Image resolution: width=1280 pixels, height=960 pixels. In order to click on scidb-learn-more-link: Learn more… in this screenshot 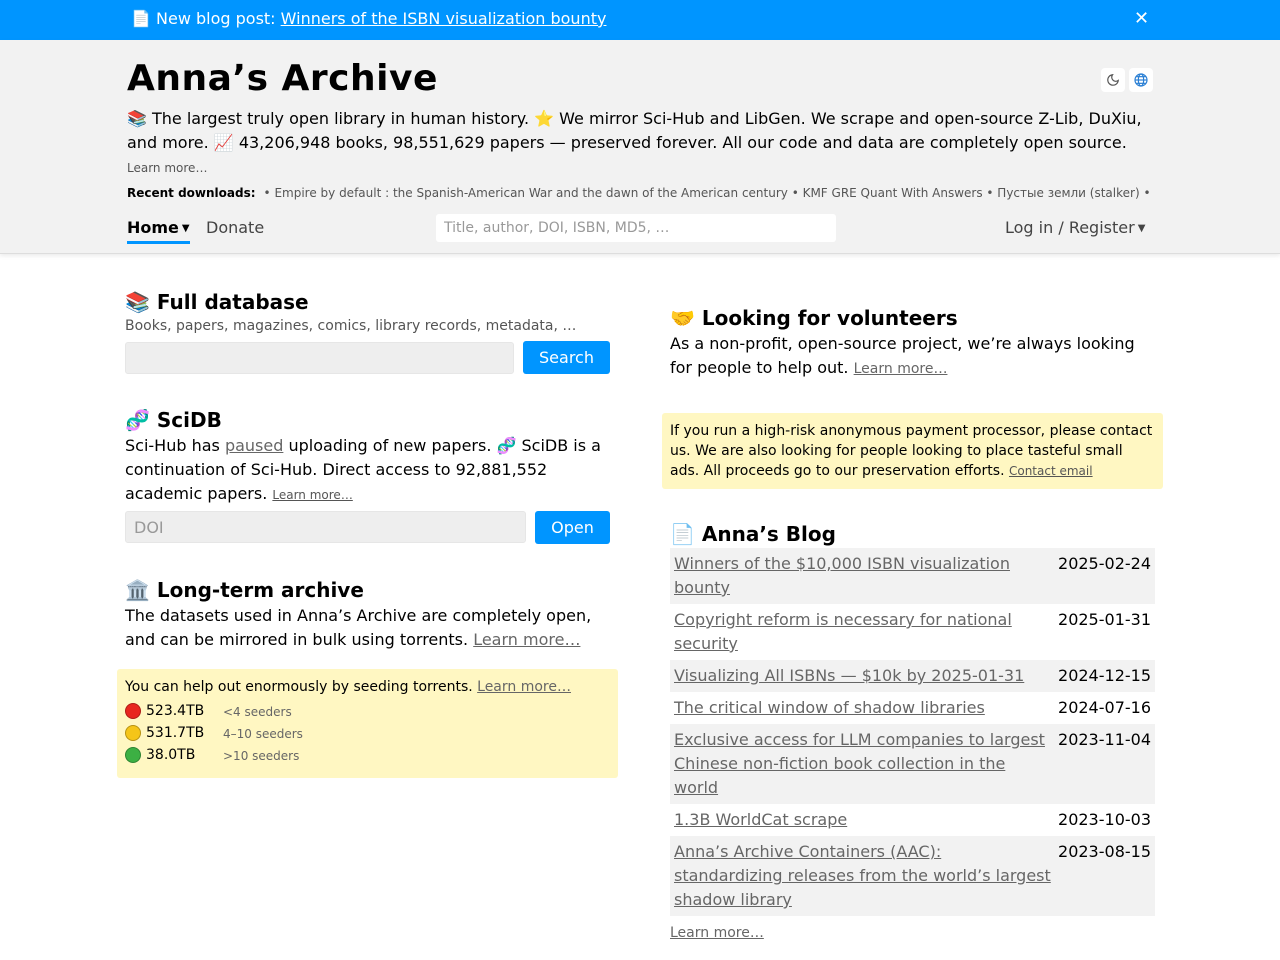, I will do `click(312, 495)`.